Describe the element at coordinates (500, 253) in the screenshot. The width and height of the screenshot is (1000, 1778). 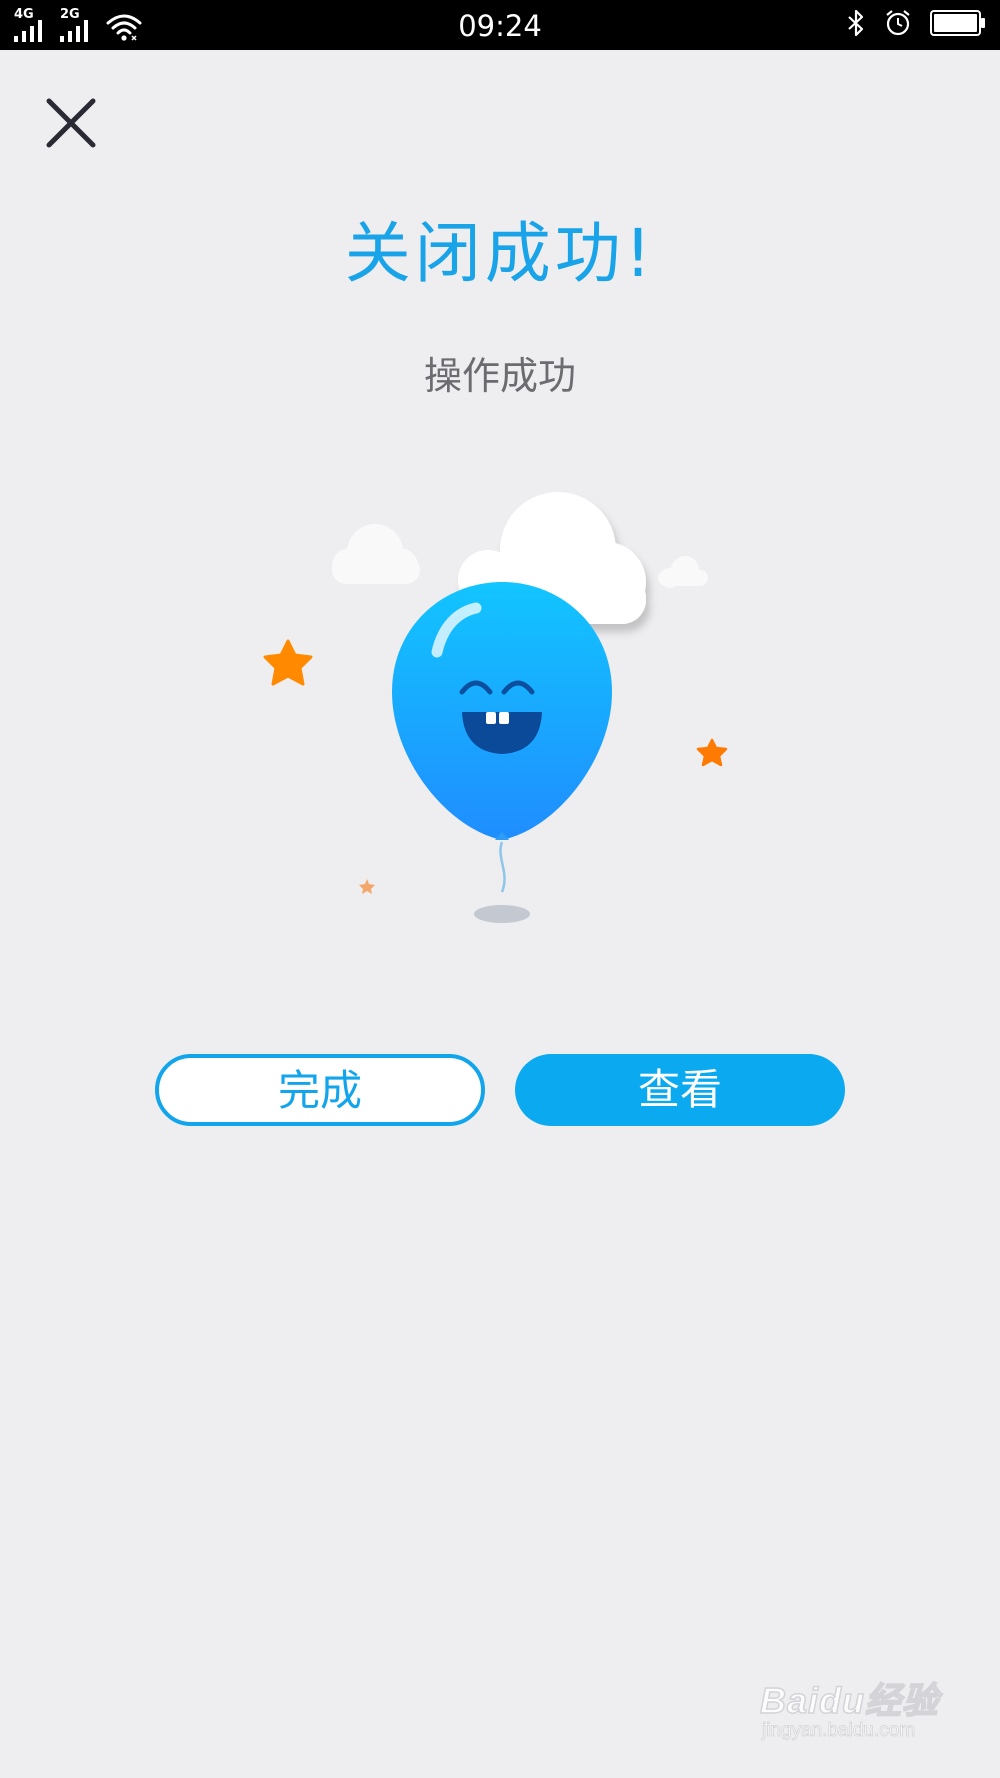
I see `page-title: 关闭成功!` at that location.